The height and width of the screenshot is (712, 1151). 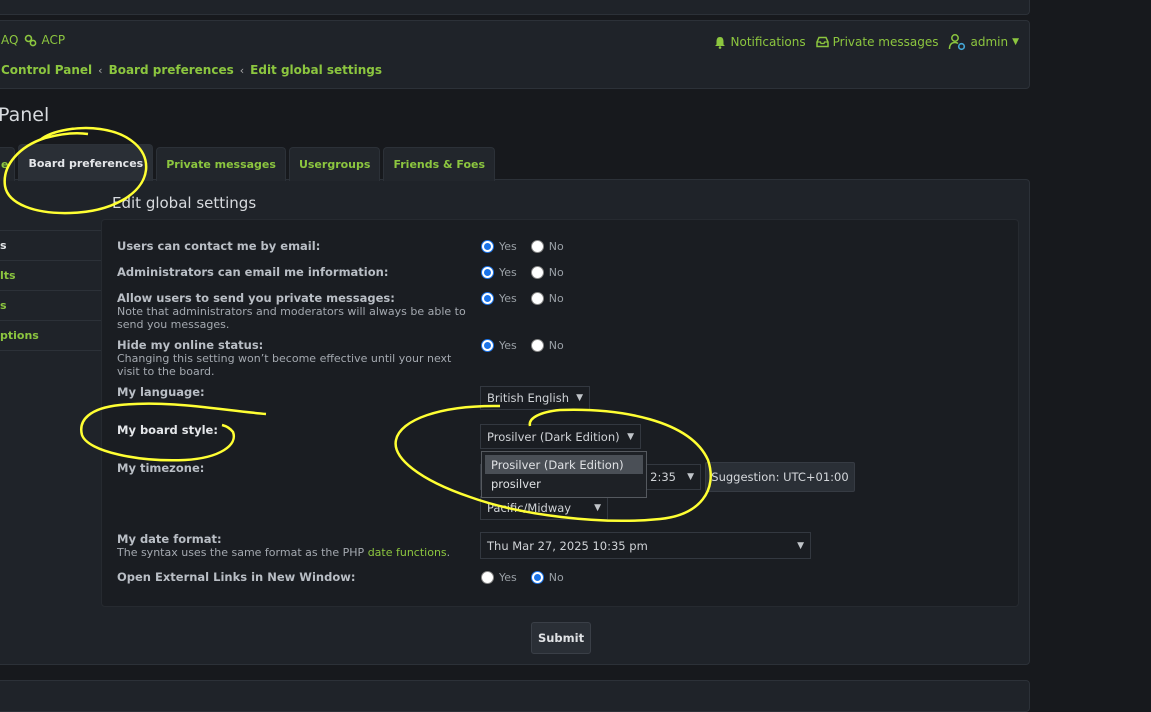 I want to click on notifications-link: Notifications, so click(x=760, y=42).